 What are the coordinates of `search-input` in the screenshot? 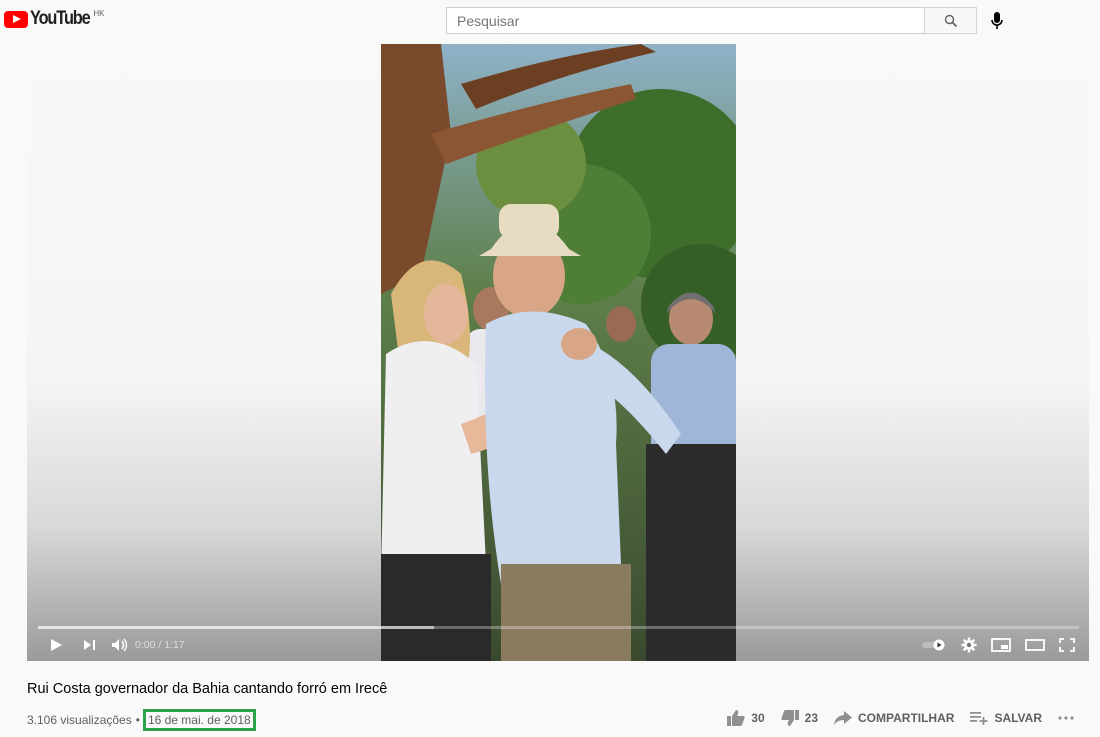 It's located at (685, 20).